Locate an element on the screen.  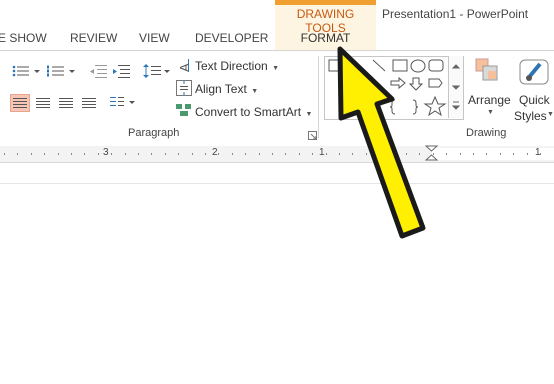
tab-view: VIEW is located at coordinates (154, 38).